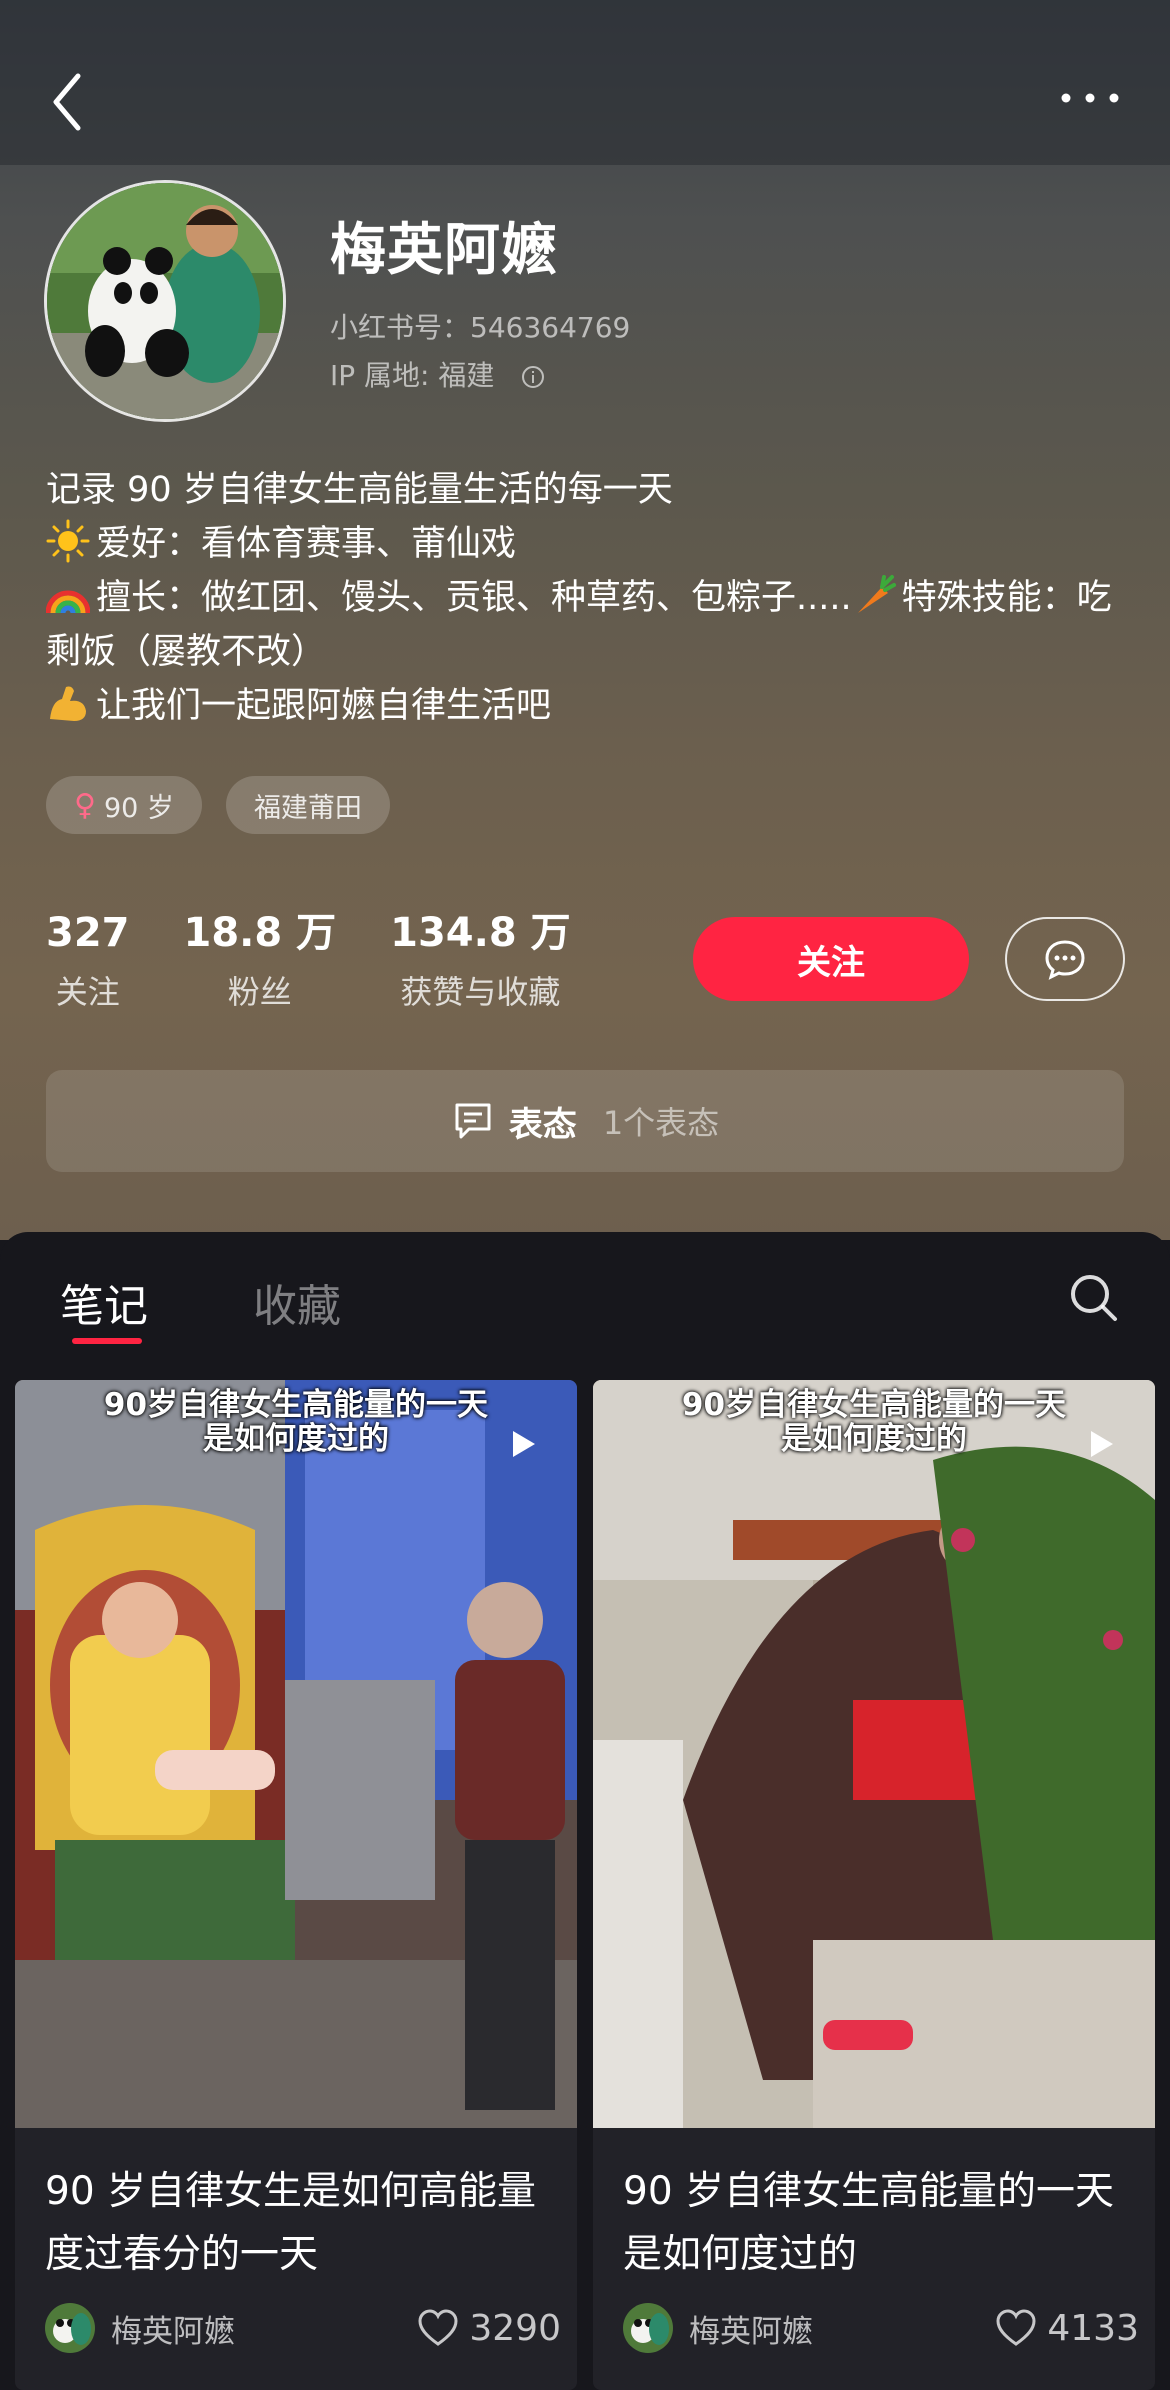  I want to click on bio-line: 让我们一起跟阿嬷自律生活吧, so click(586, 706).